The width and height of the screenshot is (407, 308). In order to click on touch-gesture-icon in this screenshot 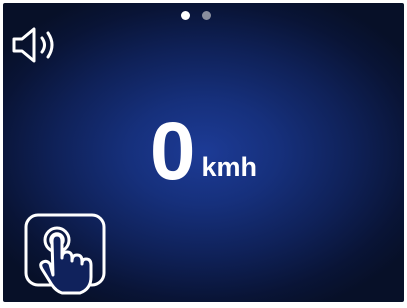, I will do `click(65, 254)`.